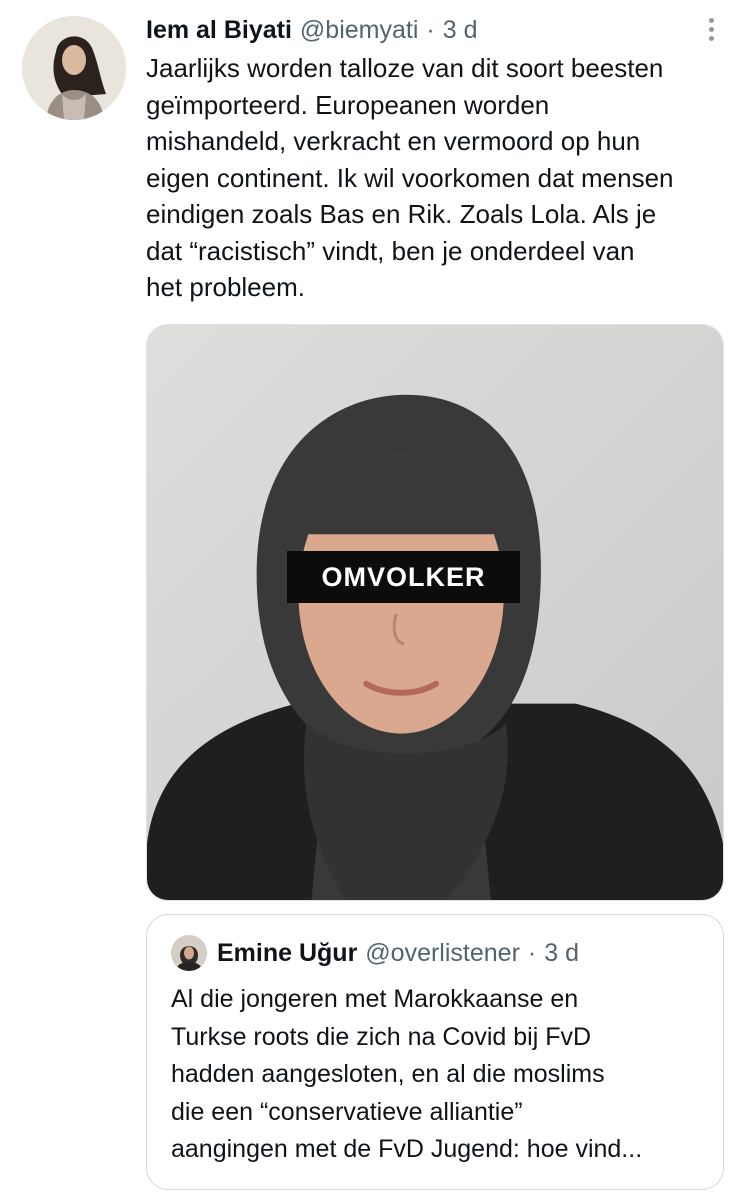  I want to click on quoted-author-avatar, so click(189, 953).